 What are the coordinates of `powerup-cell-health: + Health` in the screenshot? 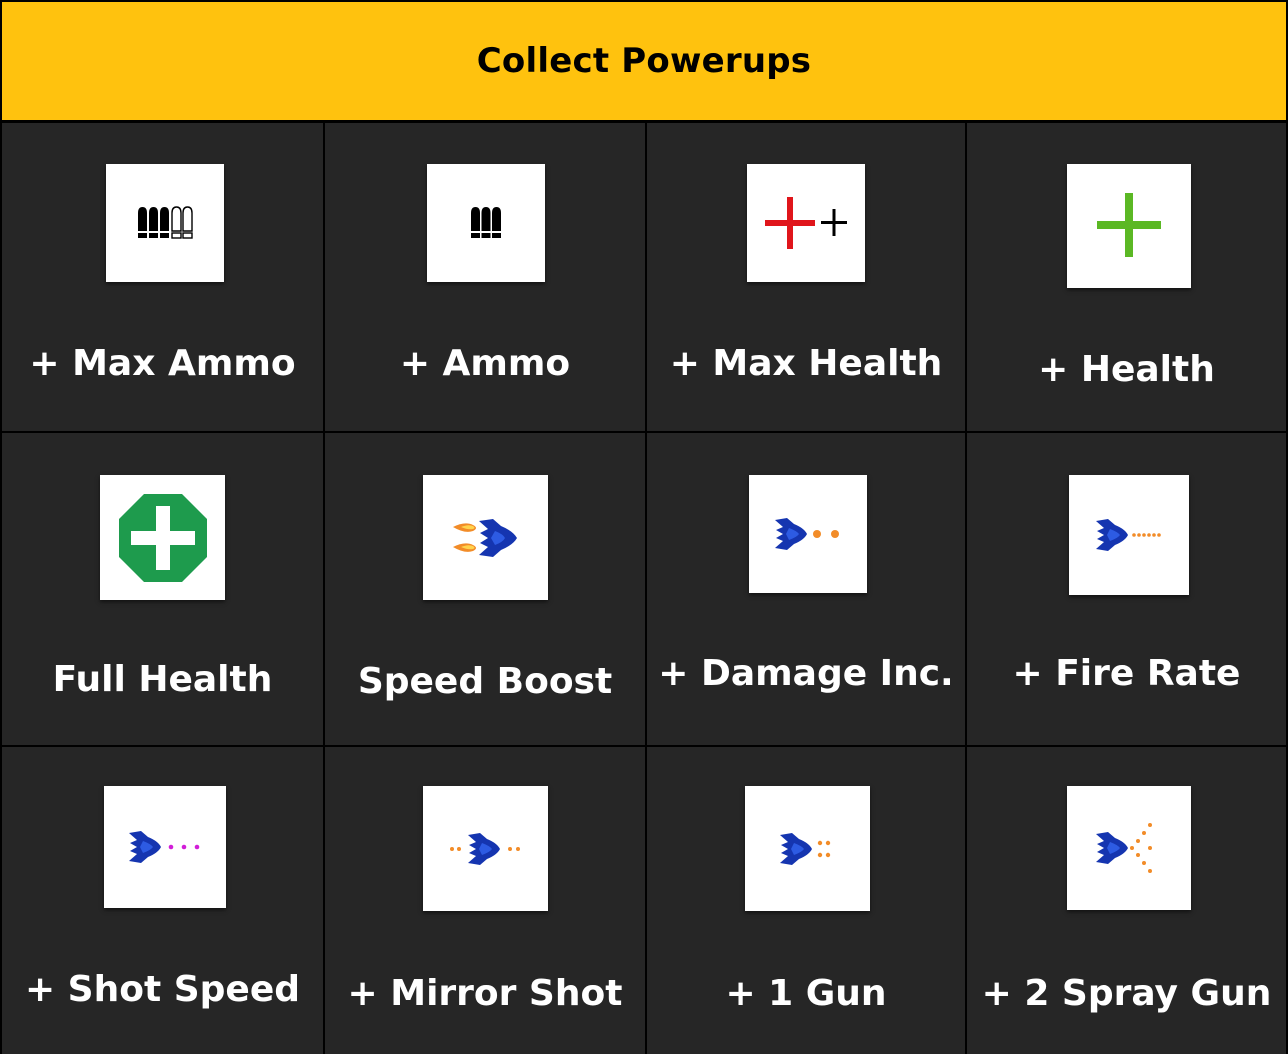 It's located at (1126, 277).